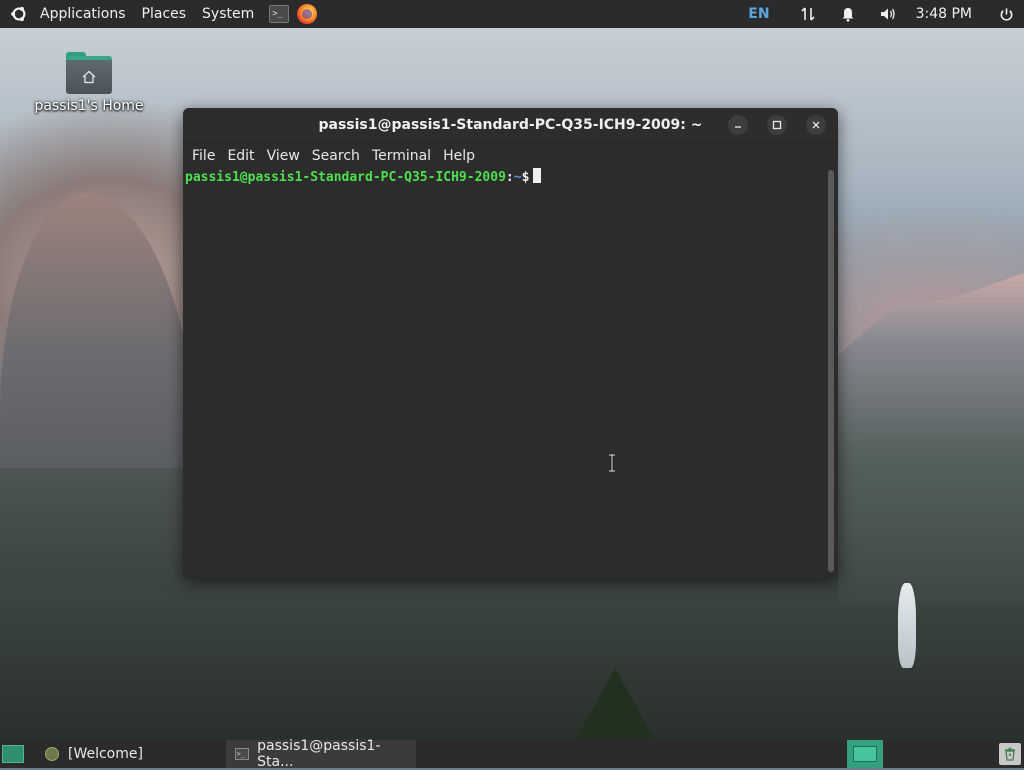  Describe the element at coordinates (517, 177) in the screenshot. I see `prompt-path: ~` at that location.